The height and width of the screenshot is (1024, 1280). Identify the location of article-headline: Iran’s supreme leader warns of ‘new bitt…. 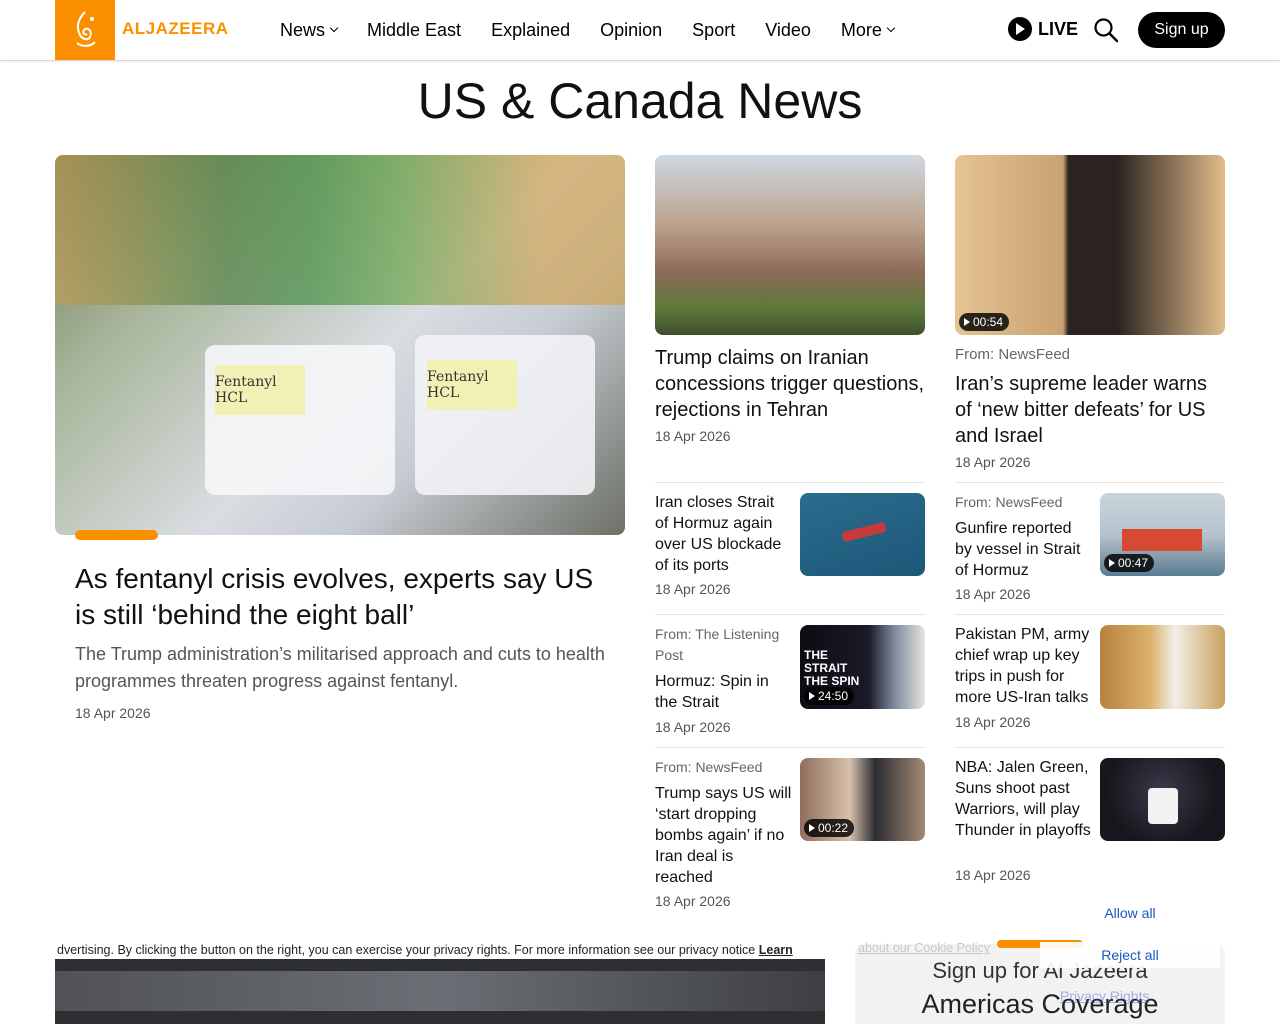
(1087, 410).